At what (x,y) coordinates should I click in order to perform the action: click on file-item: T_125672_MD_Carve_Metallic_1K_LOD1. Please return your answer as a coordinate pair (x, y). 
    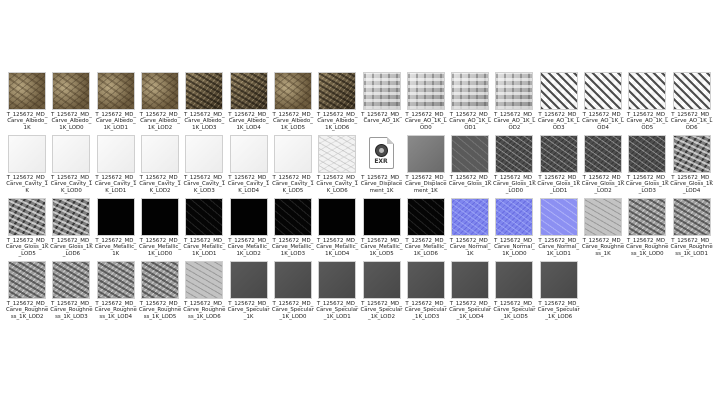
    Looking at the image, I should click on (204, 229).